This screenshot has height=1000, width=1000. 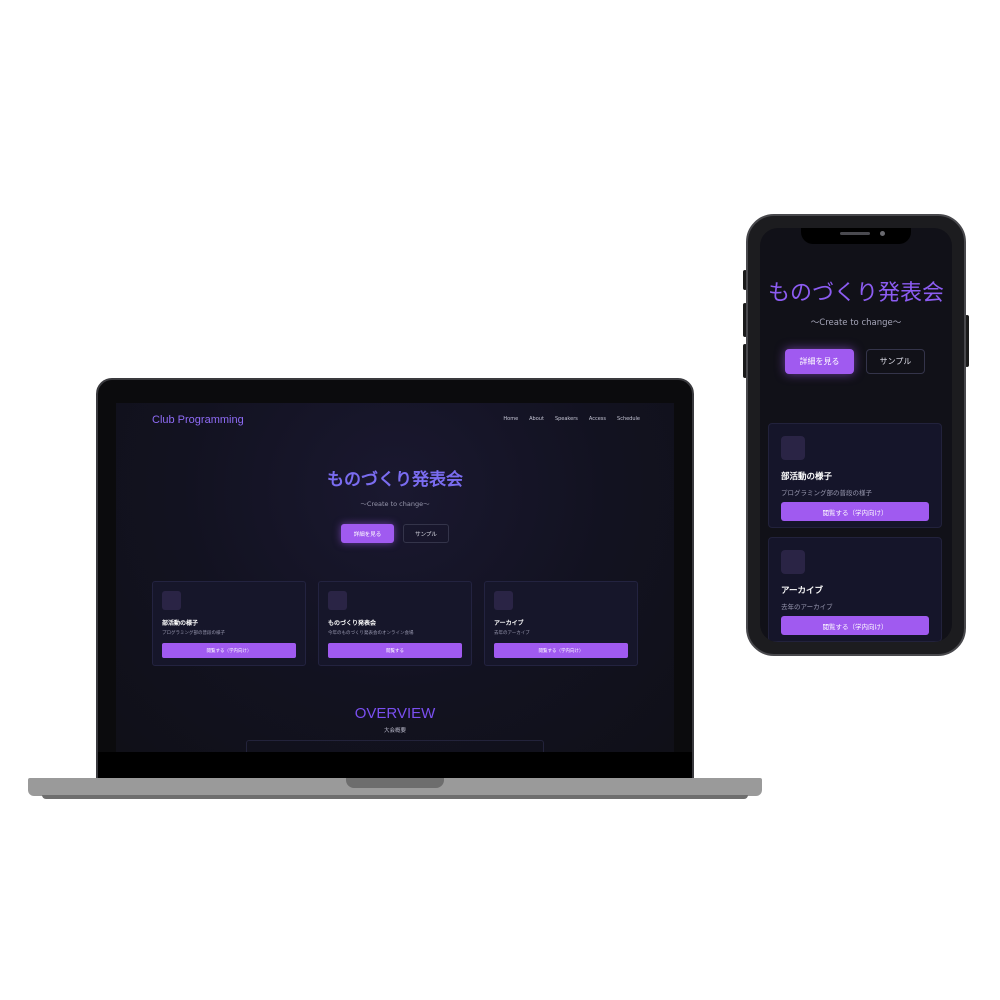 I want to click on laptop-opening-notch, so click(x=395, y=783).